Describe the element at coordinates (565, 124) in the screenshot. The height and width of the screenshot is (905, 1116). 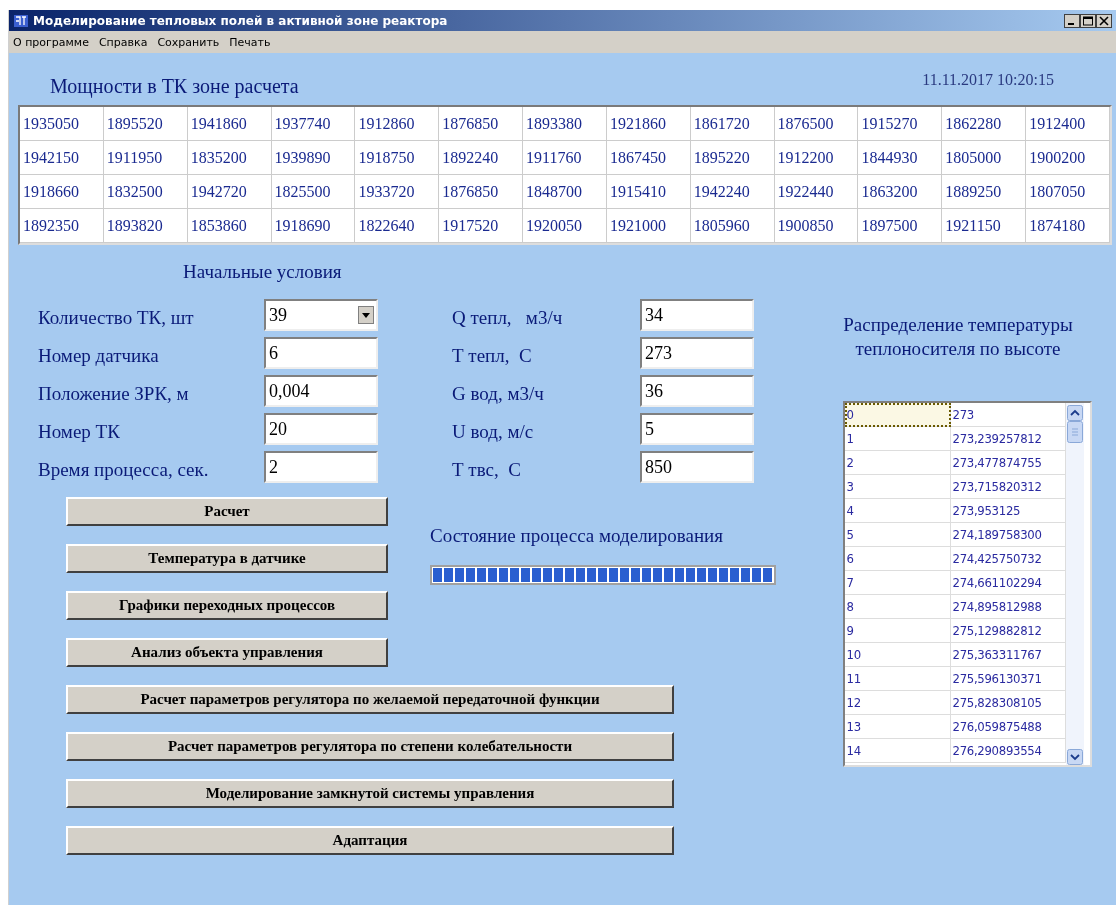
I see `table-cell: 1893380` at that location.